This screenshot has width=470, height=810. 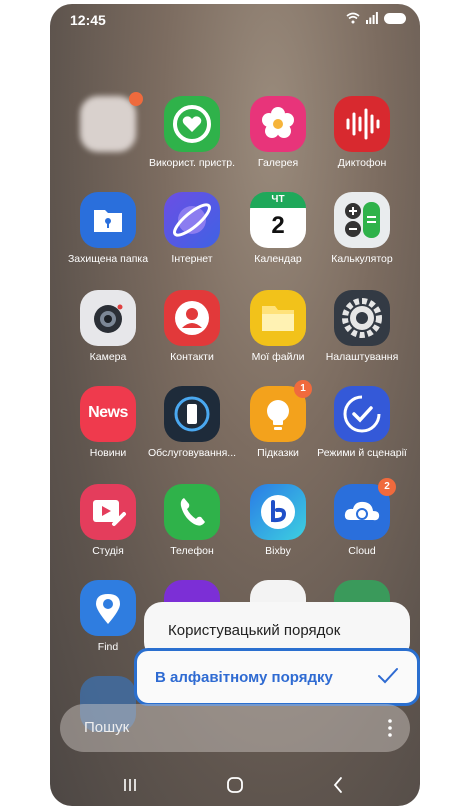 What do you see at coordinates (192, 220) in the screenshot?
I see `planet-icon` at bounding box center [192, 220].